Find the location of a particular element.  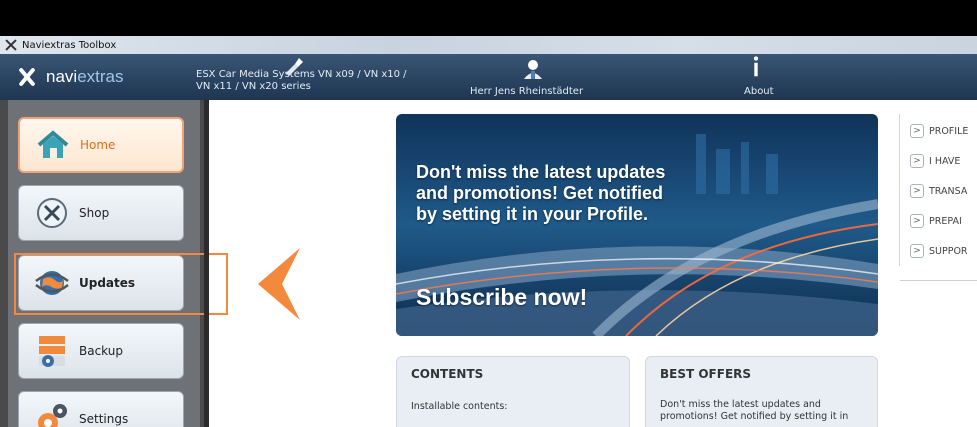

user-name: Herr Jens Rheinstädter is located at coordinates (526, 91).